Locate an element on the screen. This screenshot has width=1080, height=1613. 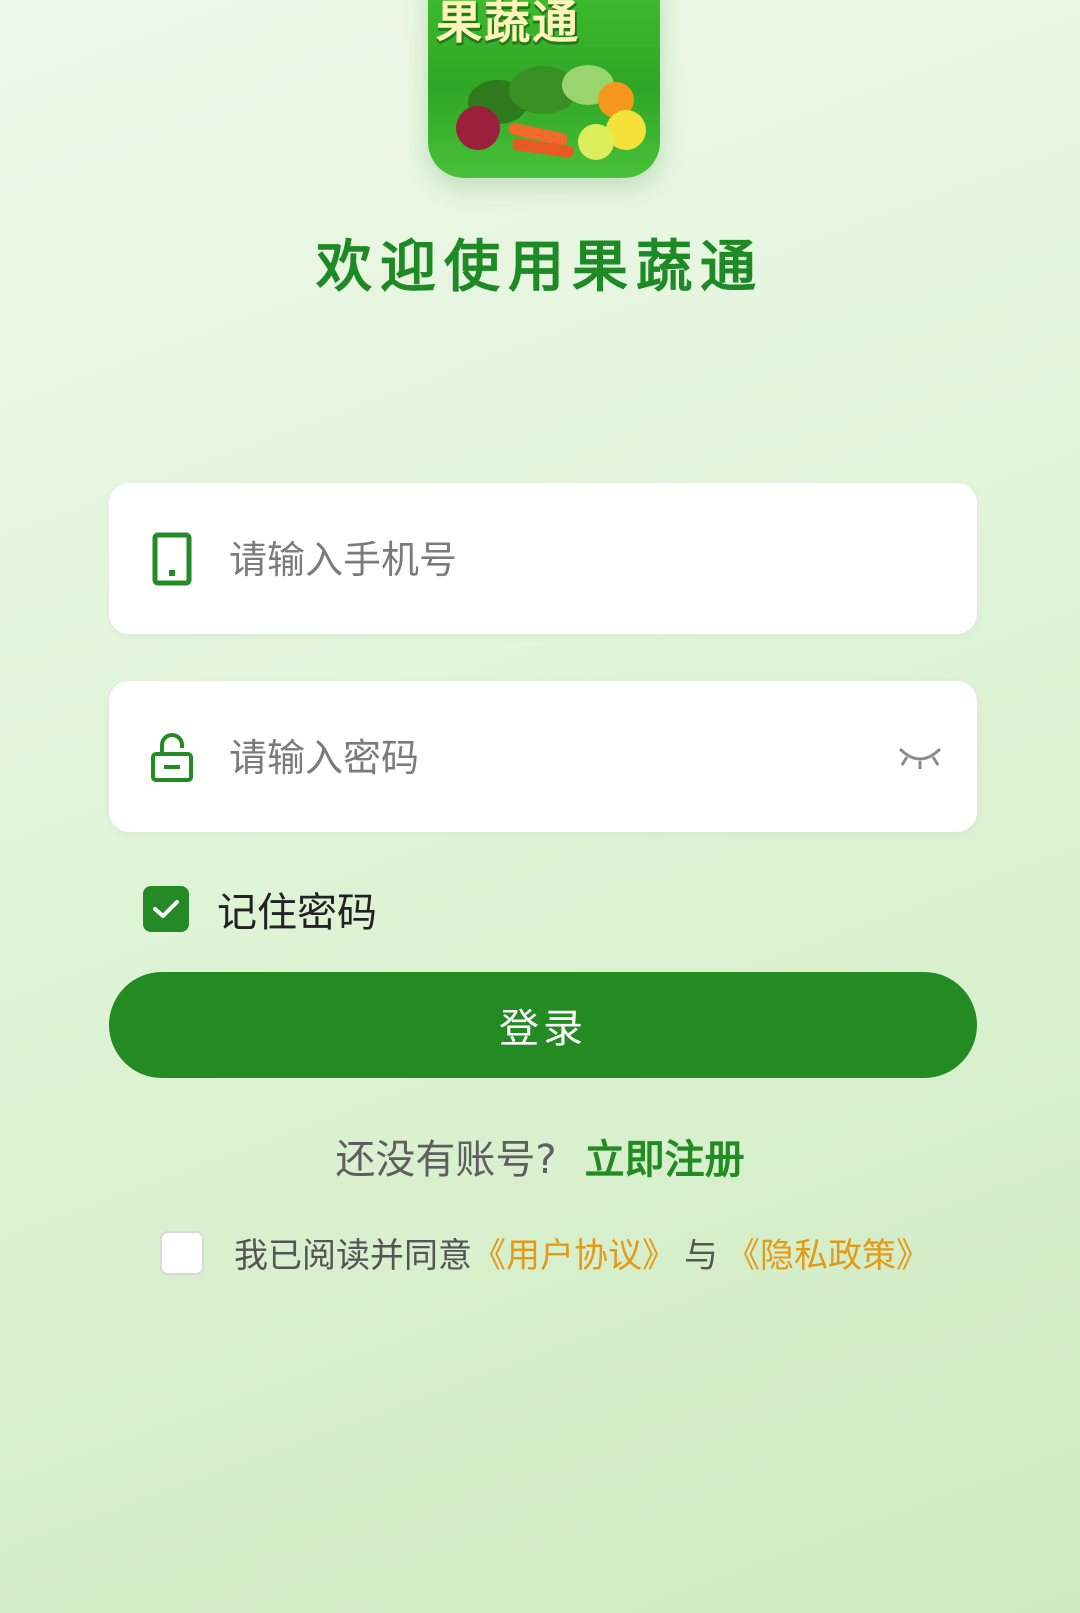
logo-produce-illustration is located at coordinates (551, 112).